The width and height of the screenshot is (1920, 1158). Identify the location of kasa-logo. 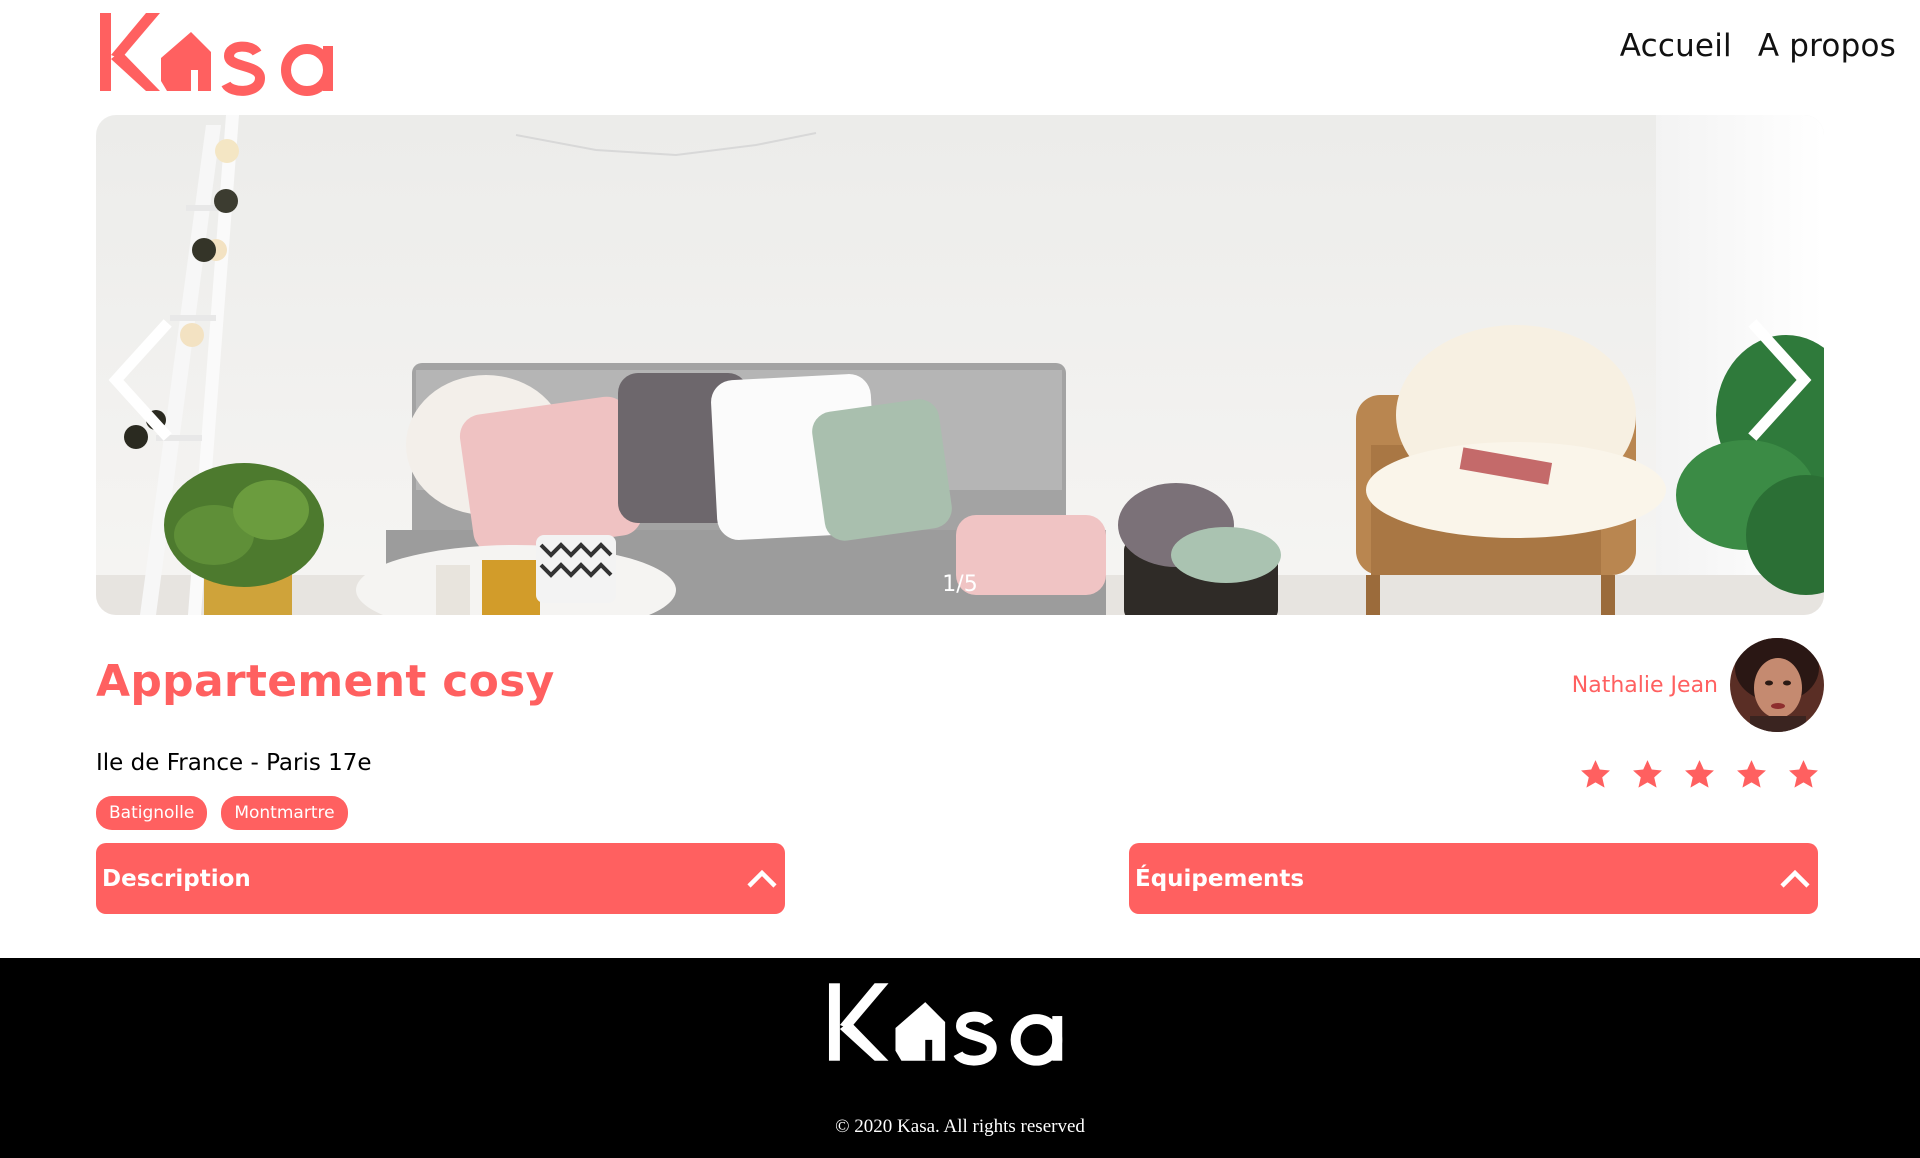
(232, 53).